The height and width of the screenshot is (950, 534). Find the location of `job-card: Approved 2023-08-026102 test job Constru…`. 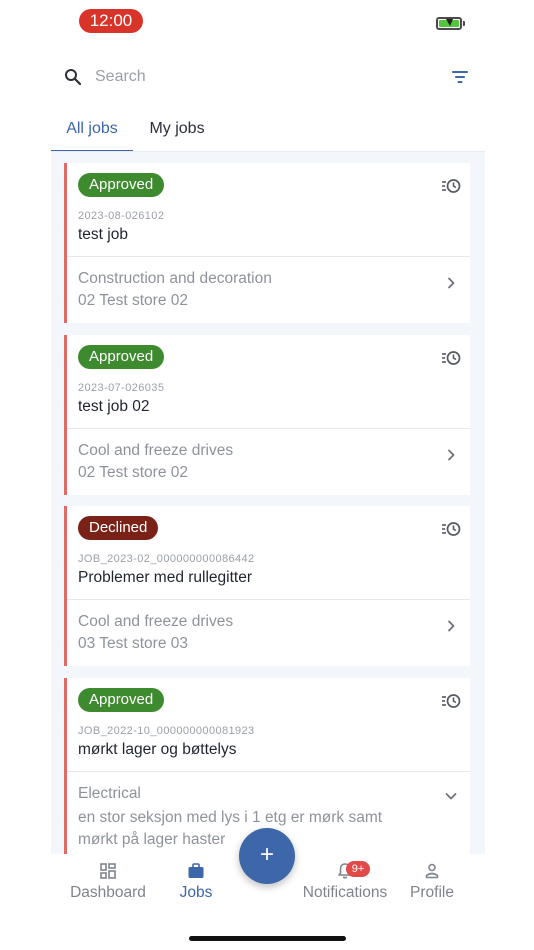

job-card: Approved 2023-08-026102 test job Constru… is located at coordinates (267, 243).